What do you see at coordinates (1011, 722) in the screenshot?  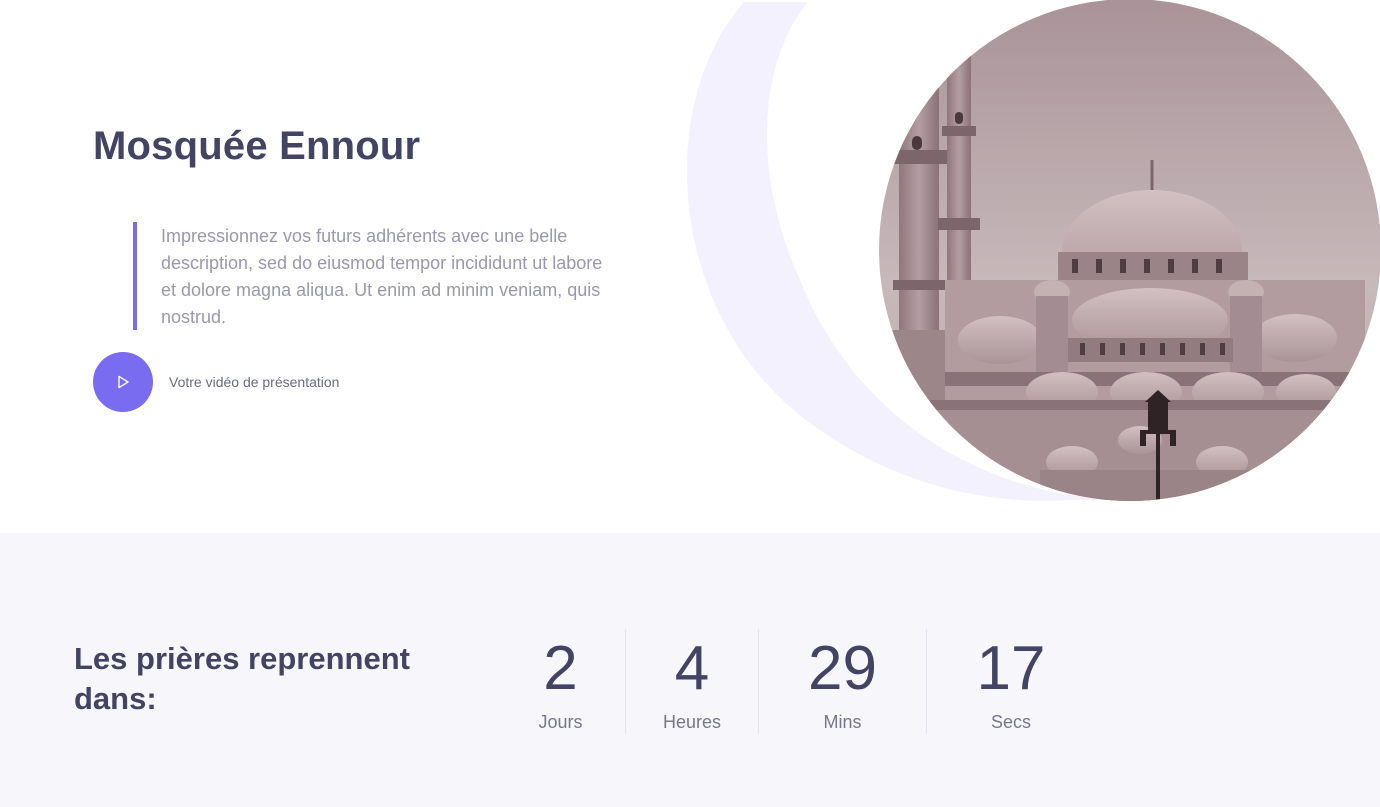 I see `countdown-secs-label: Secs` at bounding box center [1011, 722].